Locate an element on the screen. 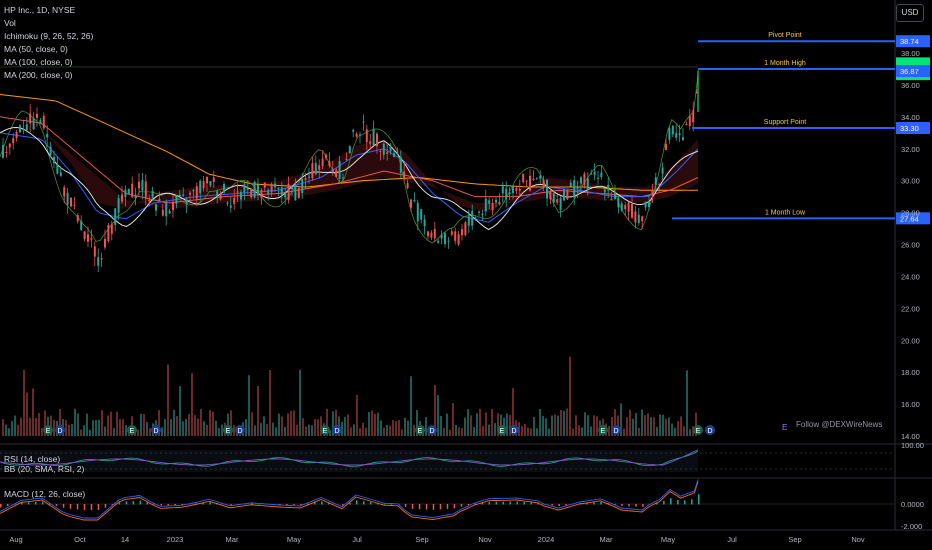  indicator-ma50: MA (50, close, 0) is located at coordinates (36, 49).